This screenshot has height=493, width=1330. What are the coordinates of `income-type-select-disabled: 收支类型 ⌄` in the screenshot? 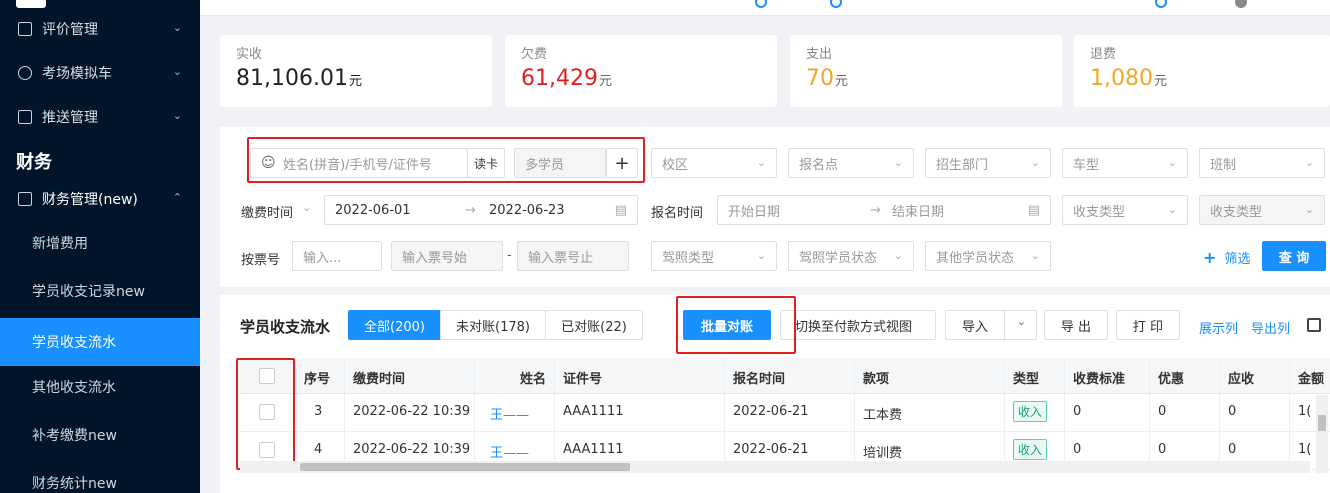 It's located at (1262, 210).